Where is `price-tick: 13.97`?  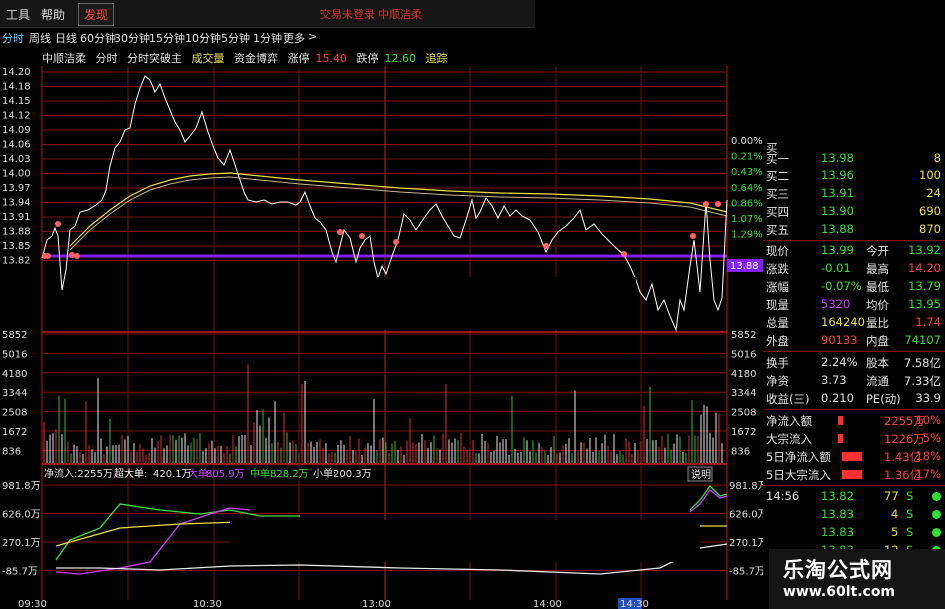 price-tick: 13.97 is located at coordinates (16, 188).